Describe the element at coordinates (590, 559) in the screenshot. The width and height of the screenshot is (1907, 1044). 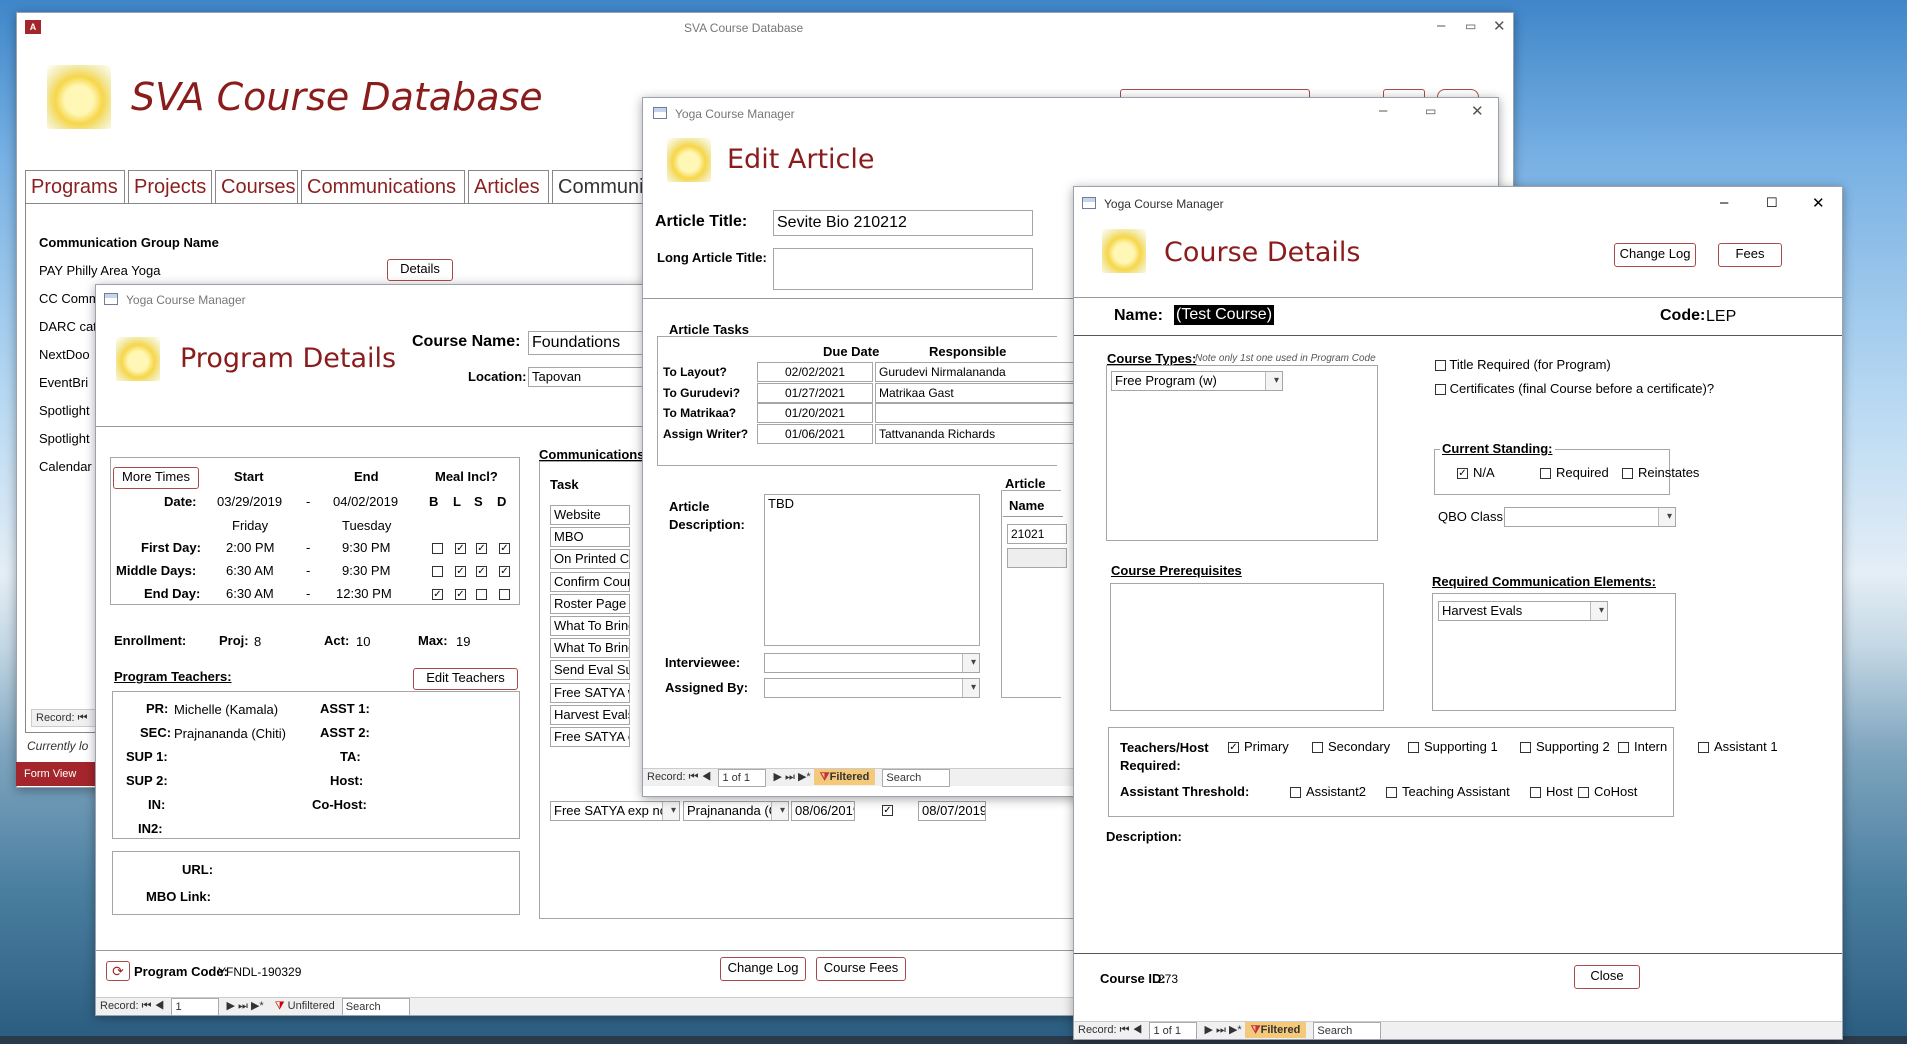
I see `task-item: On Printed Cal` at that location.